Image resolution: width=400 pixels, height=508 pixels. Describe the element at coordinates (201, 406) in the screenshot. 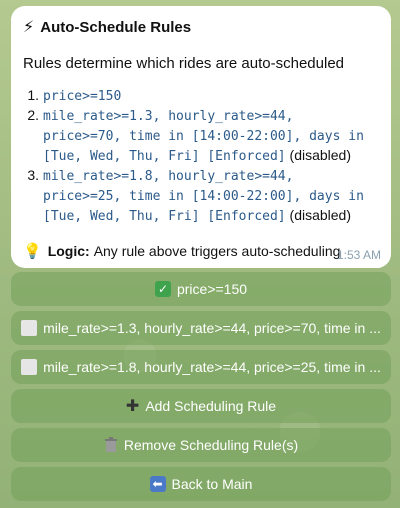

I see `add-rule-button: ✚ Add Scheduling Rule` at that location.